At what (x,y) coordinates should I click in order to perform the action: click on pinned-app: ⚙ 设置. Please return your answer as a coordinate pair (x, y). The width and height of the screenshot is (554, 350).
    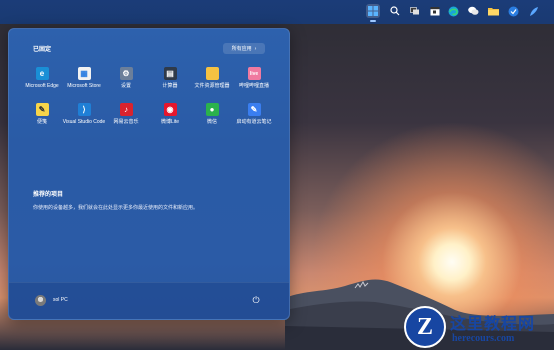
    Looking at the image, I should click on (126, 78).